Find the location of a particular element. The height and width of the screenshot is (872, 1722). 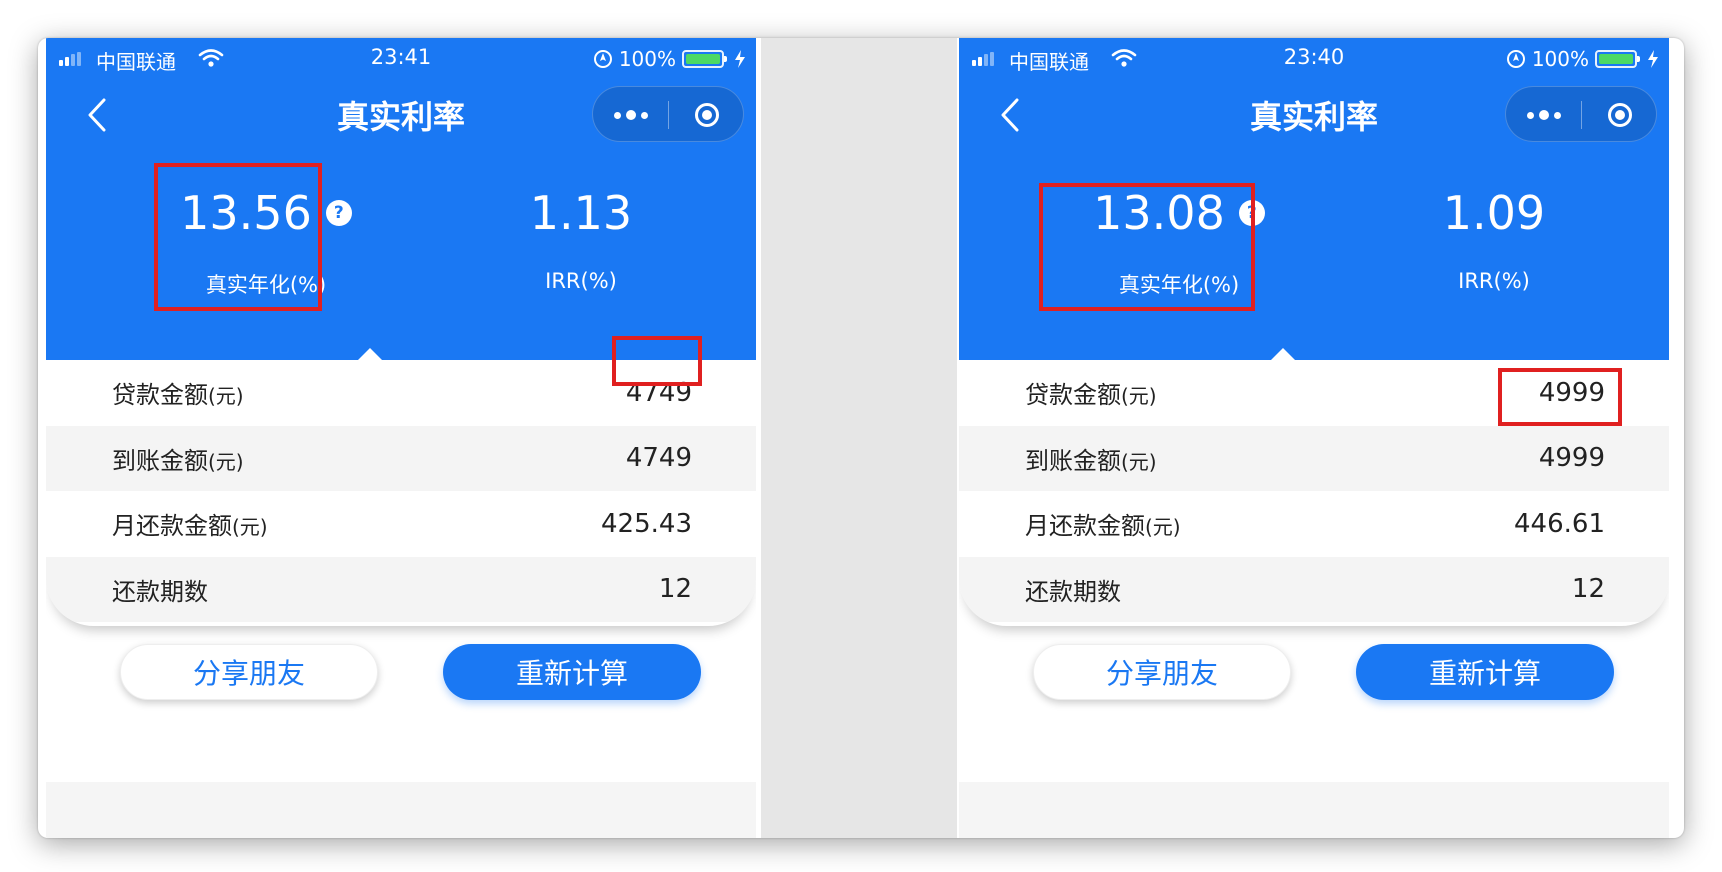

list-item: 月还款金额(元) 425.43 is located at coordinates (401, 524).